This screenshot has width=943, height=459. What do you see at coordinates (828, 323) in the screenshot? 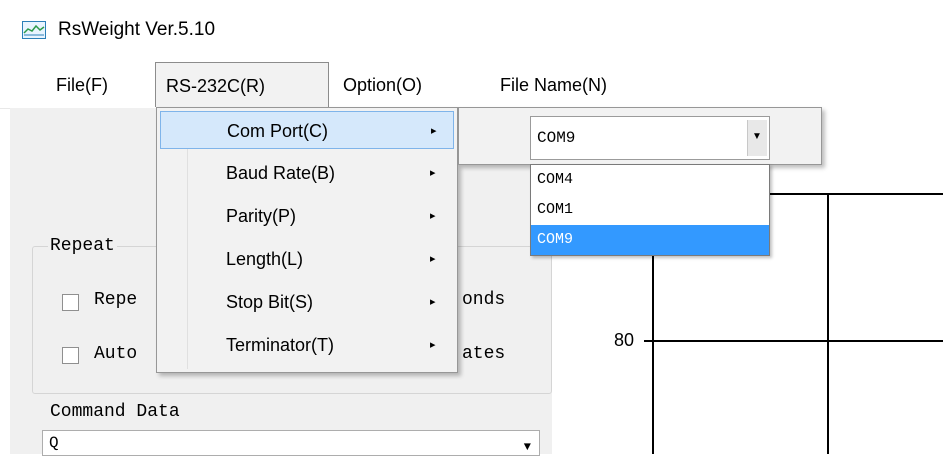
I see `chart-gridline-vertical` at bounding box center [828, 323].